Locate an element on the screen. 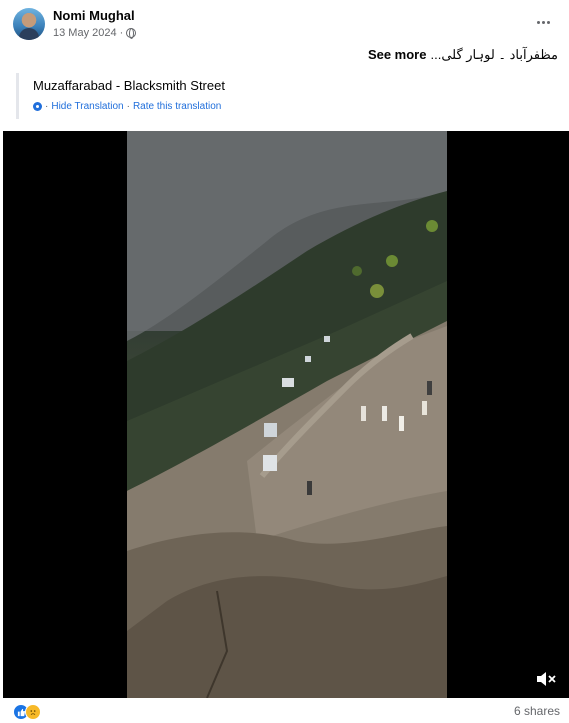 Image resolution: width=569 pixels, height=723 pixels. reactions-summary is located at coordinates (27, 712).